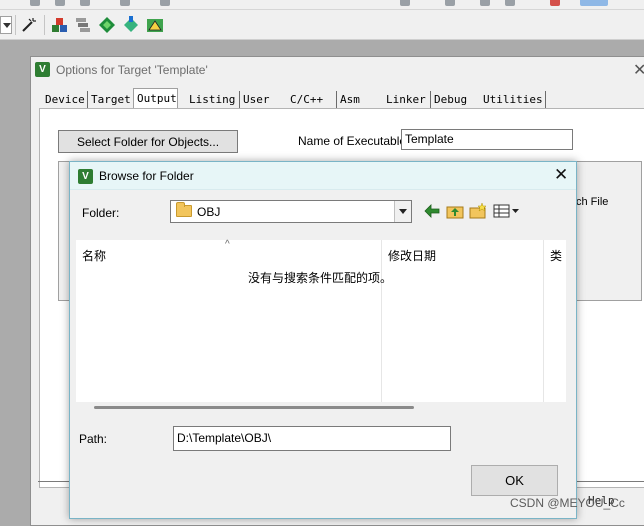 This screenshot has height=526, width=644. What do you see at coordinates (320, 278) in the screenshot?
I see `empty-list-message: 没有与搜索条件匹配的项。` at bounding box center [320, 278].